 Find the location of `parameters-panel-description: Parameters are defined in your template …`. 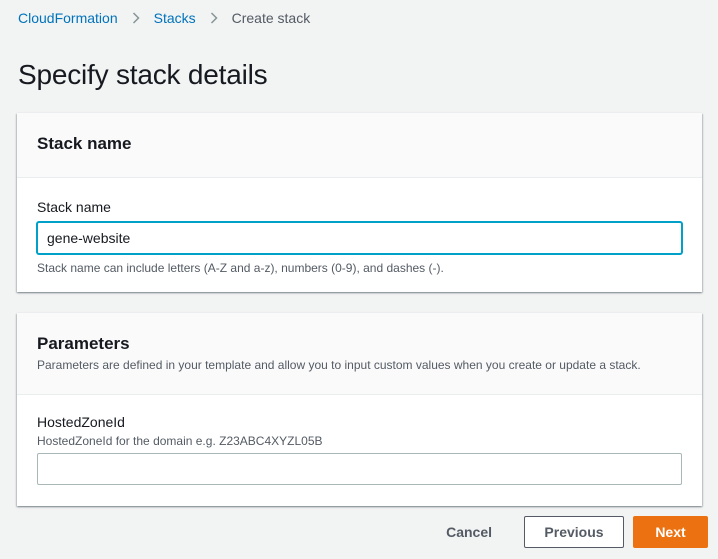

parameters-panel-description: Parameters are defined in your template … is located at coordinates (339, 365).